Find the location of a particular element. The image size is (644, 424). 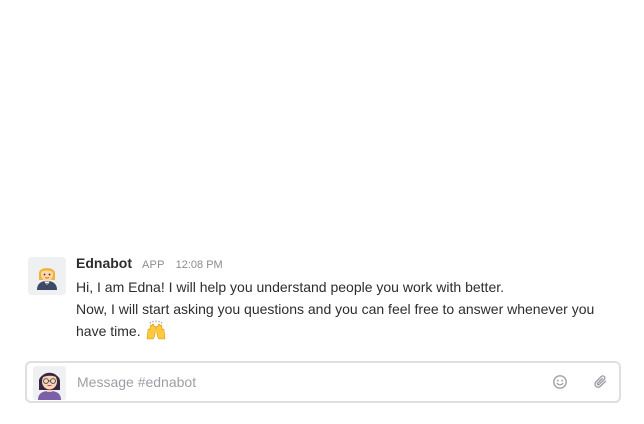

woman-office-worker-icon is located at coordinates (47, 279).